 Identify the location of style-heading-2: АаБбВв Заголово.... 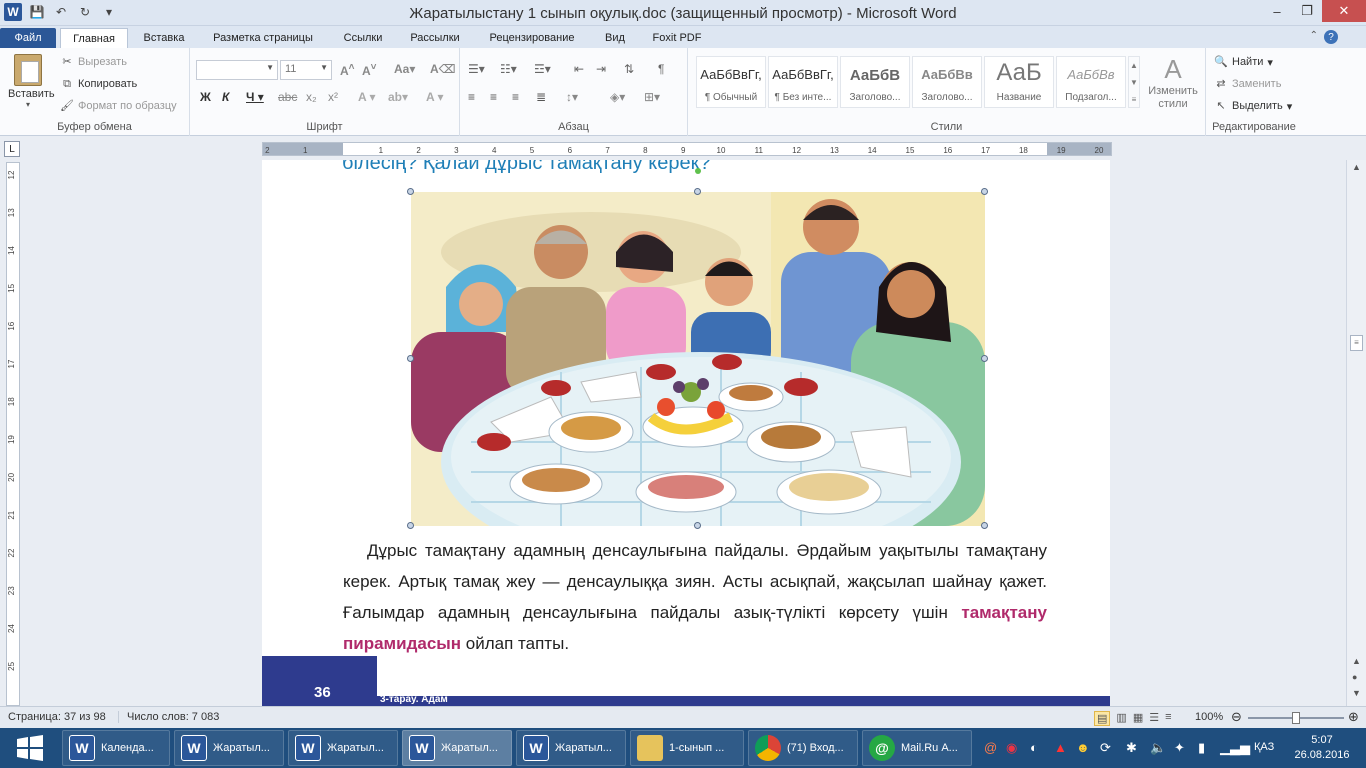
(947, 82).